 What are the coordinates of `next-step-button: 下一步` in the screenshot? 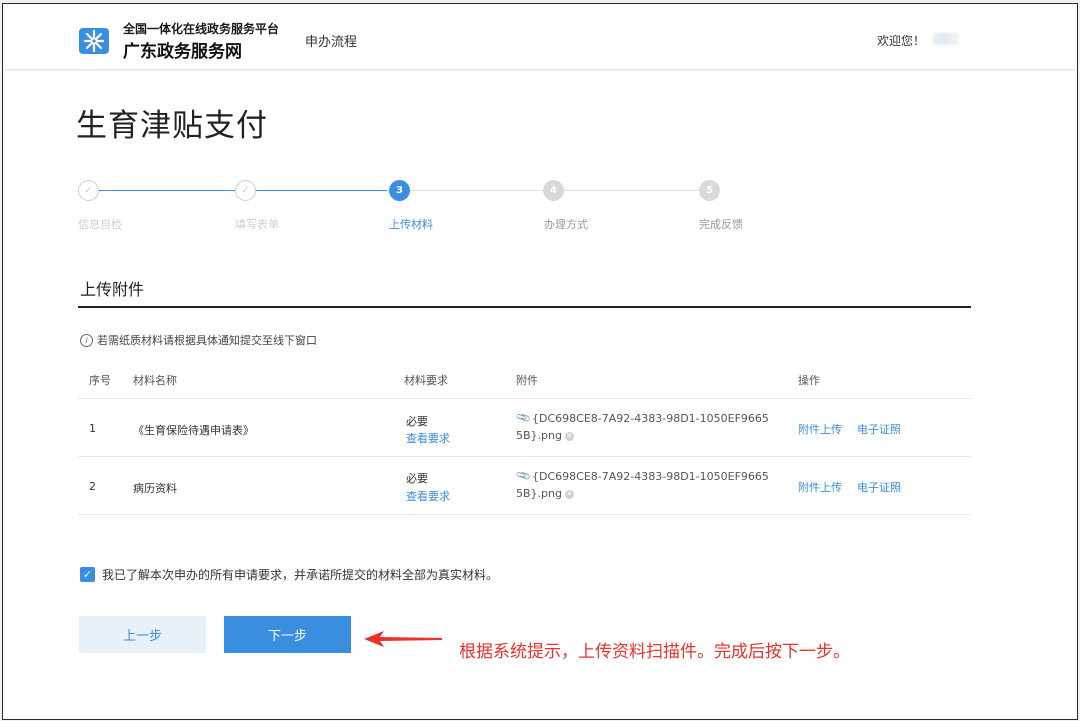 It's located at (287, 634).